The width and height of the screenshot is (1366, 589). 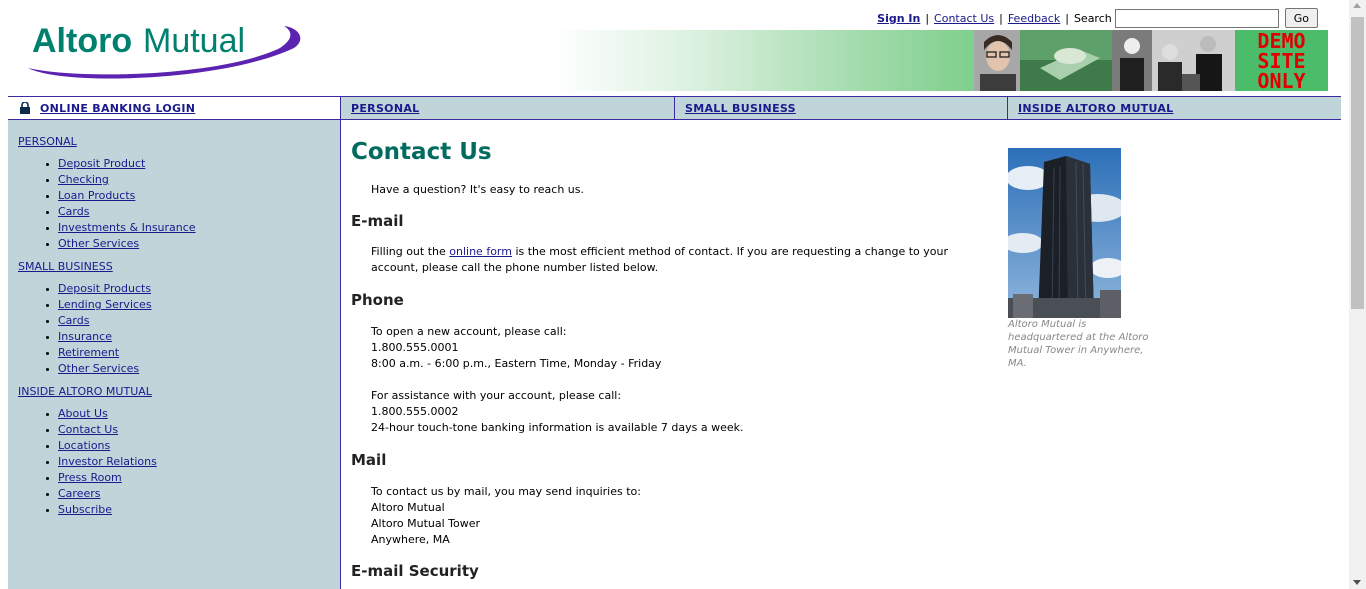 I want to click on list-item: Retirement, so click(x=194, y=353).